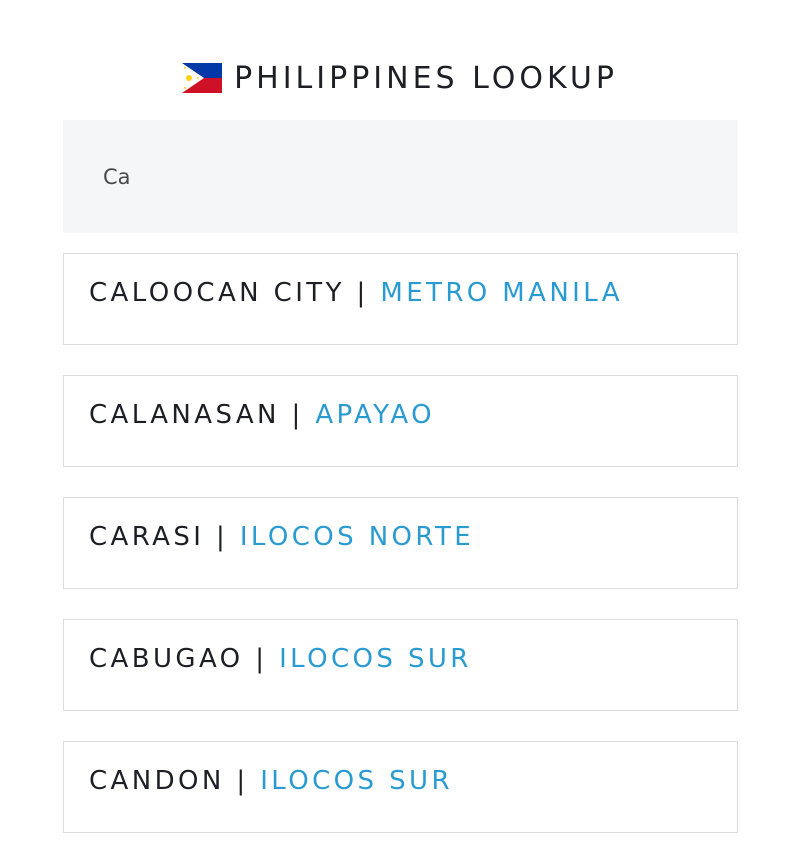 The height and width of the screenshot is (863, 800). I want to click on result-item: CALOOCAN CITY | METRO MANILA, so click(400, 299).